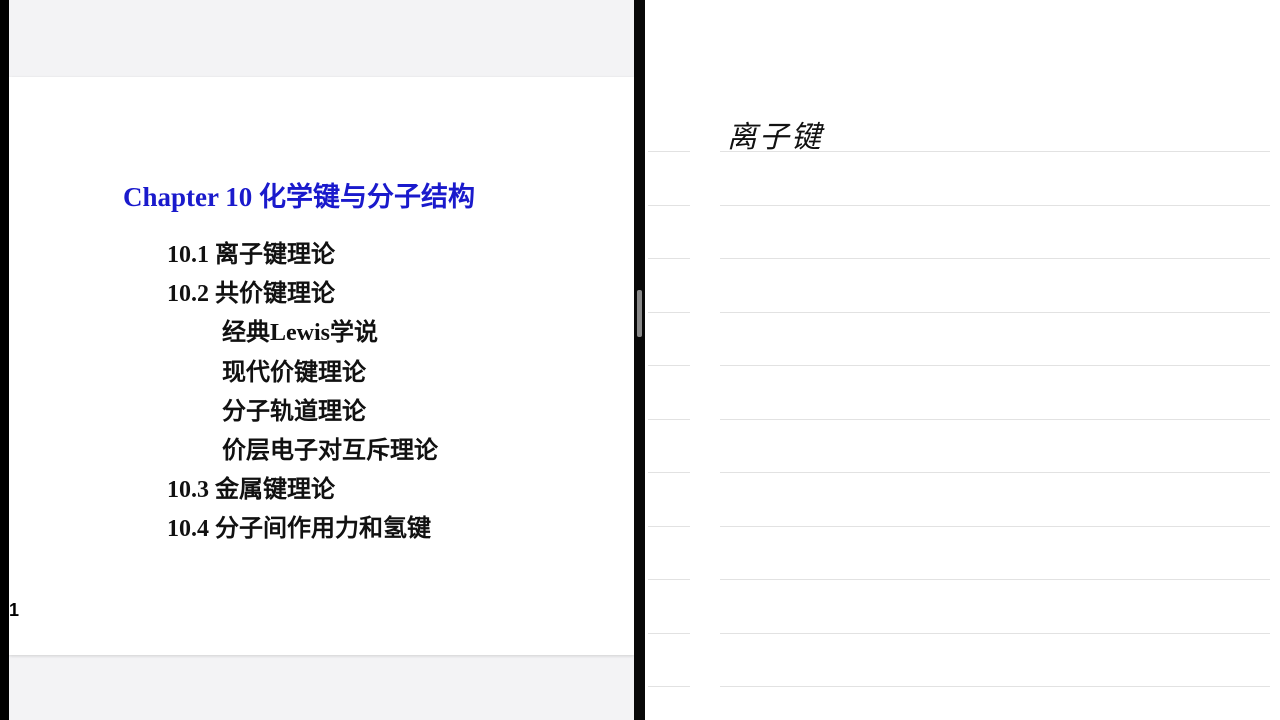 The image size is (1280, 720). What do you see at coordinates (251, 255) in the screenshot?
I see `outline-item: 10.1 离子键理论` at bounding box center [251, 255].